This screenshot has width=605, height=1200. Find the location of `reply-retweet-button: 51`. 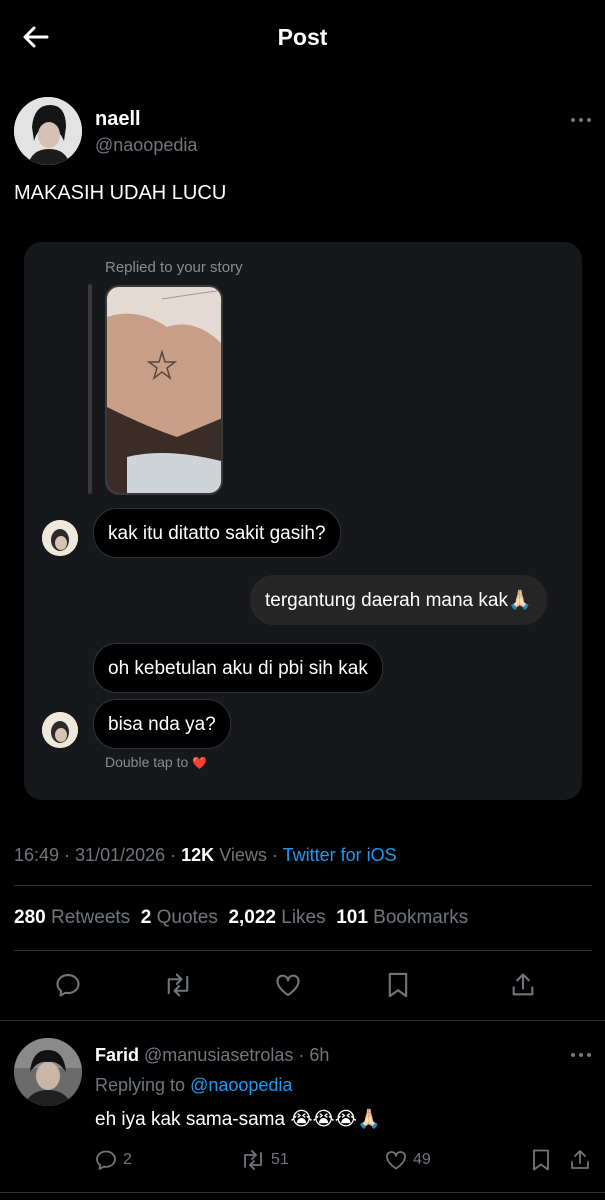

reply-retweet-button: 51 is located at coordinates (264, 1160).